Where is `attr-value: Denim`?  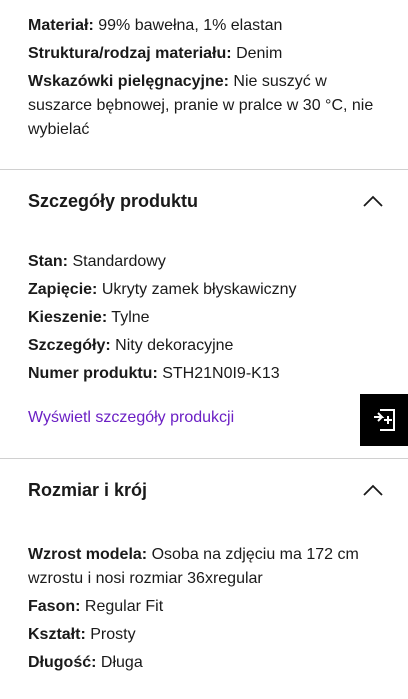 attr-value: Denim is located at coordinates (259, 53).